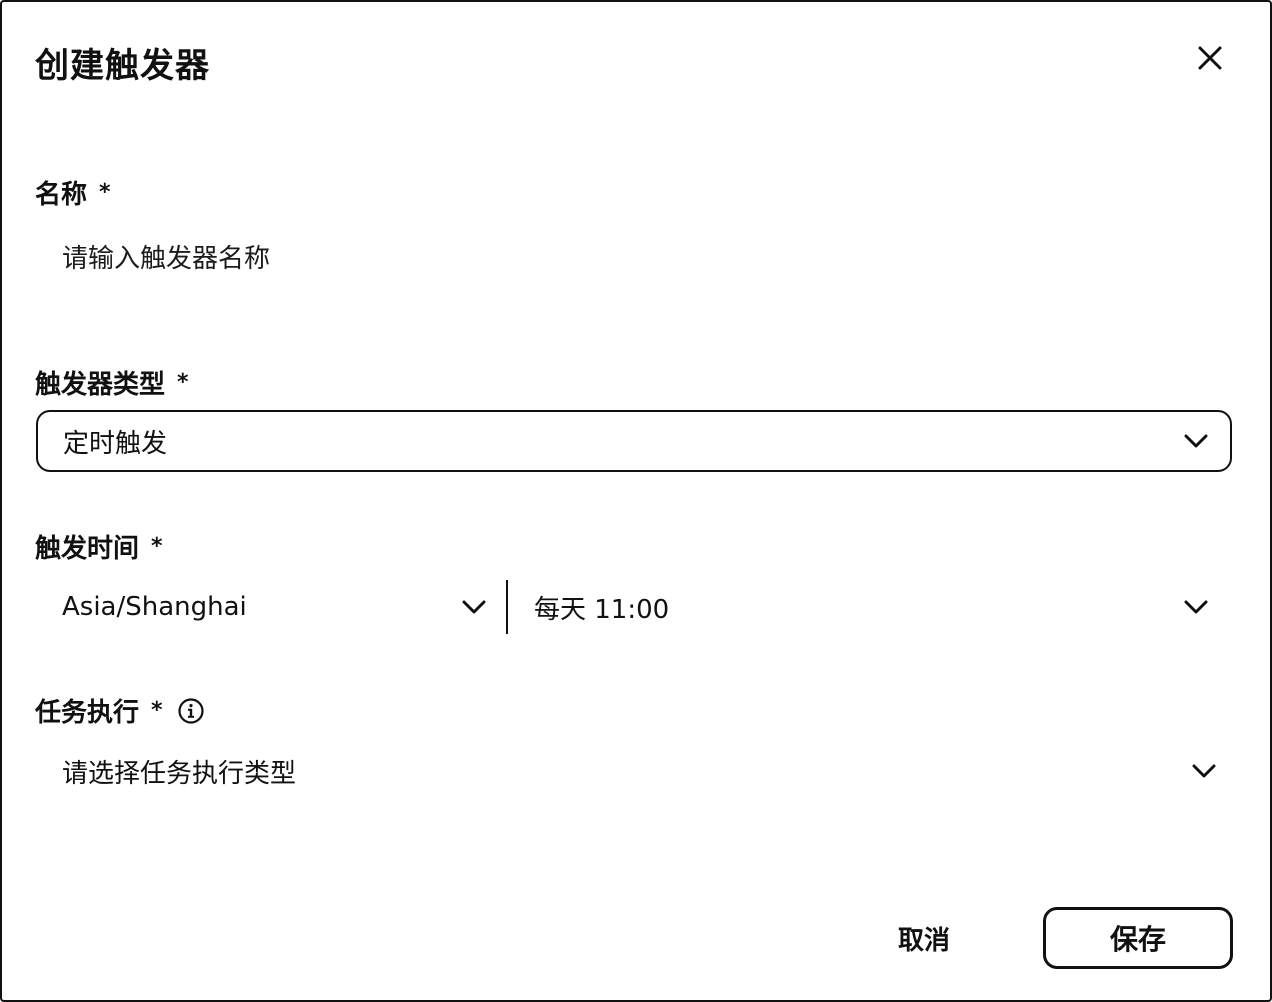 The image size is (1272, 1002). What do you see at coordinates (166, 259) in the screenshot?
I see `name-input-placeholder: 请输入触发器名称` at bounding box center [166, 259].